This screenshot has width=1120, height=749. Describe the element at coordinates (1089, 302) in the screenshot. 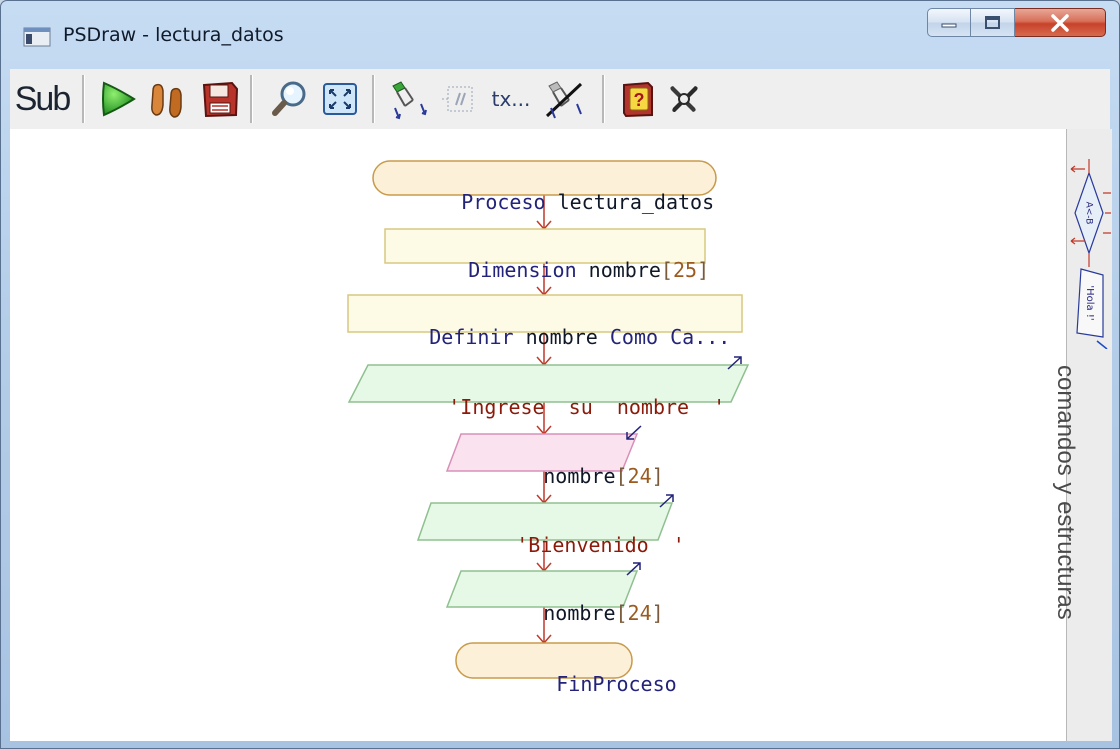

I see `svg-text: 'Hola !'` at that location.